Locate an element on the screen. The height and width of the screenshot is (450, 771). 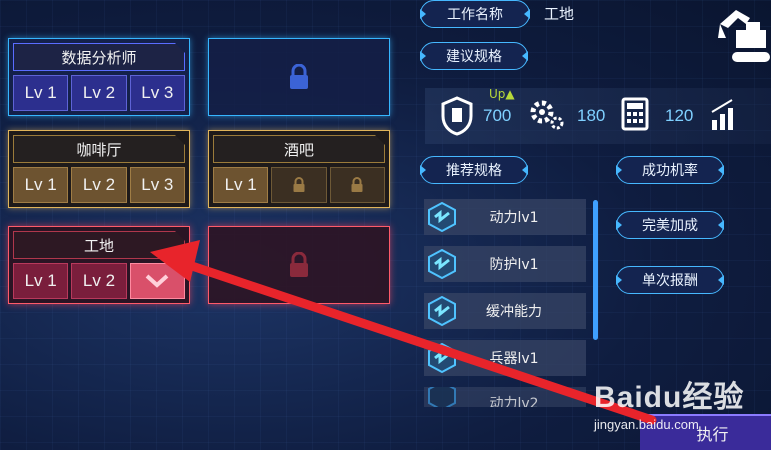
level-row: Lv 1 Lv 2 is located at coordinates (99, 281).